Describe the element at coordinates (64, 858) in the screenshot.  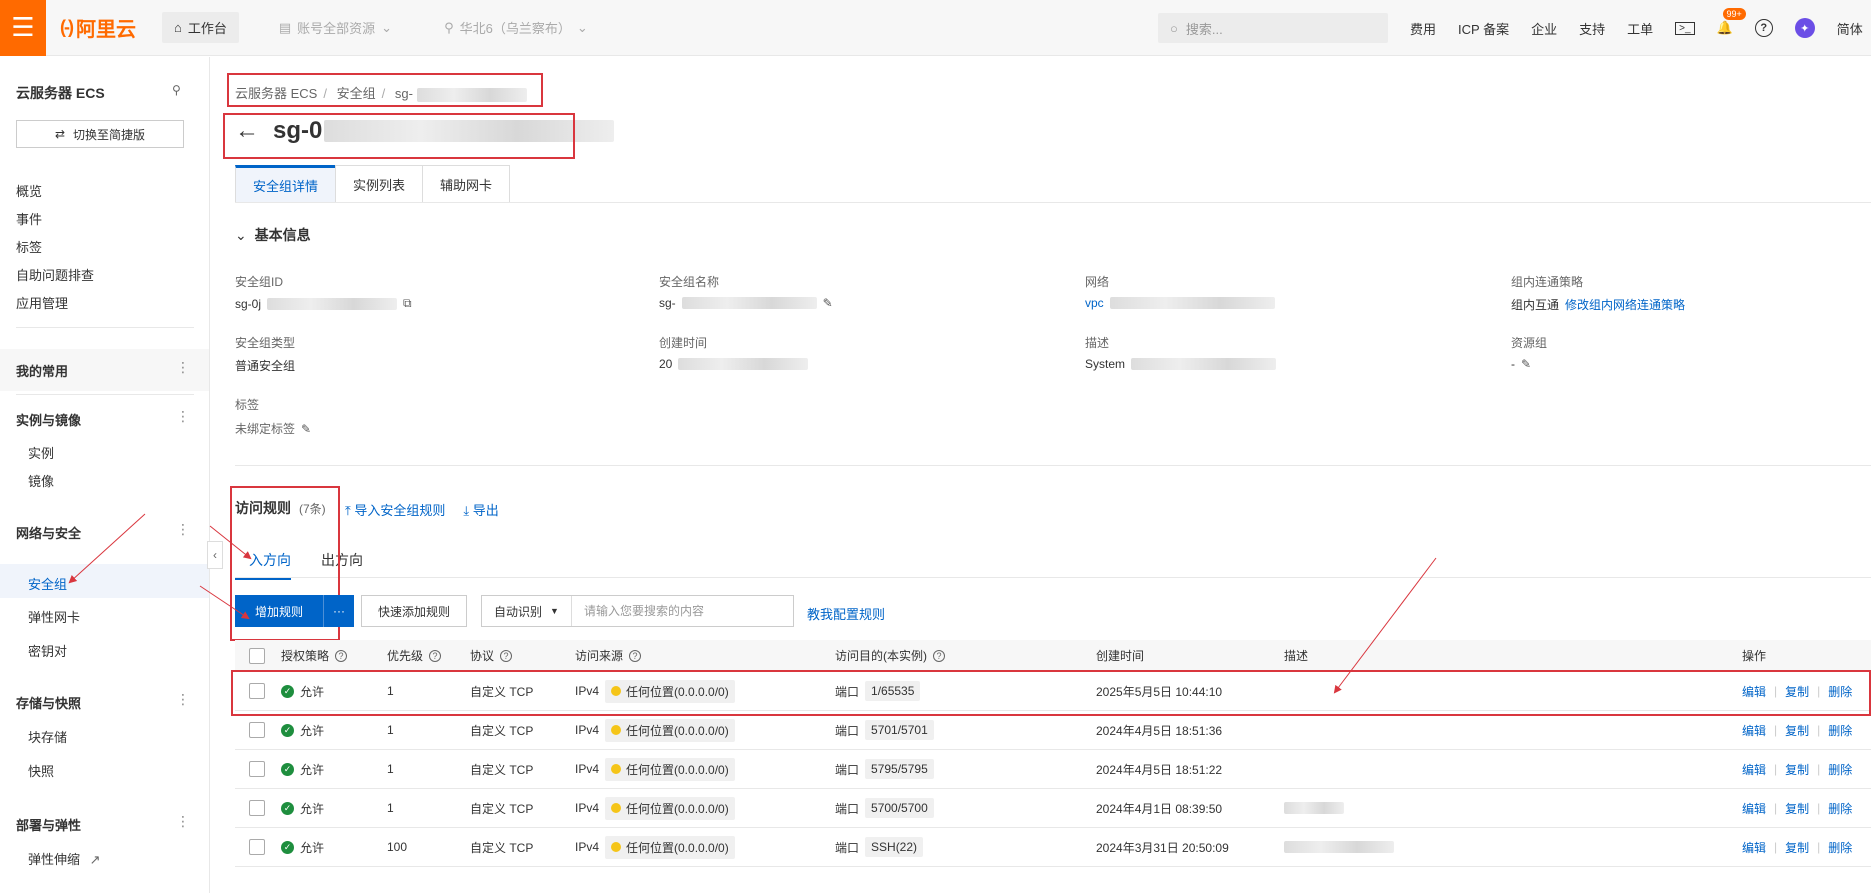
I see `sidebar-item-autoscaling: 弹性伸缩 ↗` at that location.